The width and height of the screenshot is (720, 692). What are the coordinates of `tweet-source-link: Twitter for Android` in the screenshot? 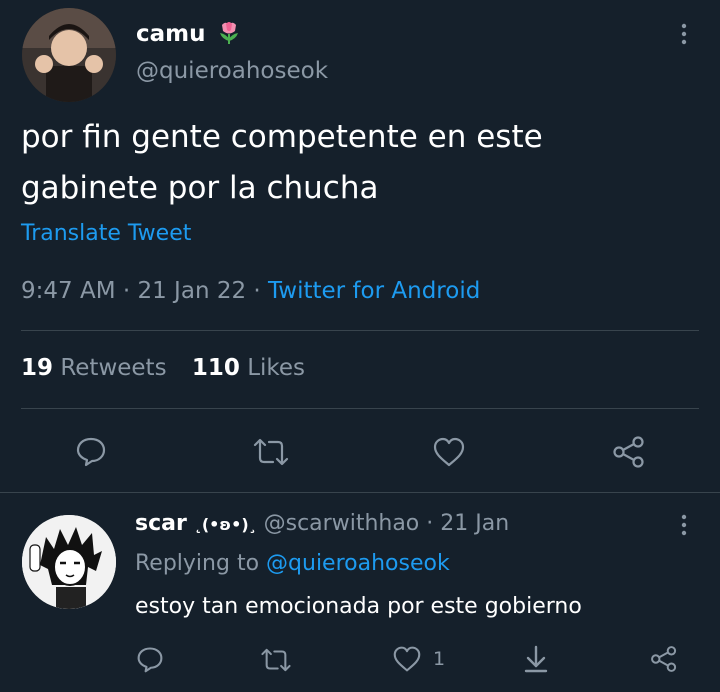 It's located at (374, 291).